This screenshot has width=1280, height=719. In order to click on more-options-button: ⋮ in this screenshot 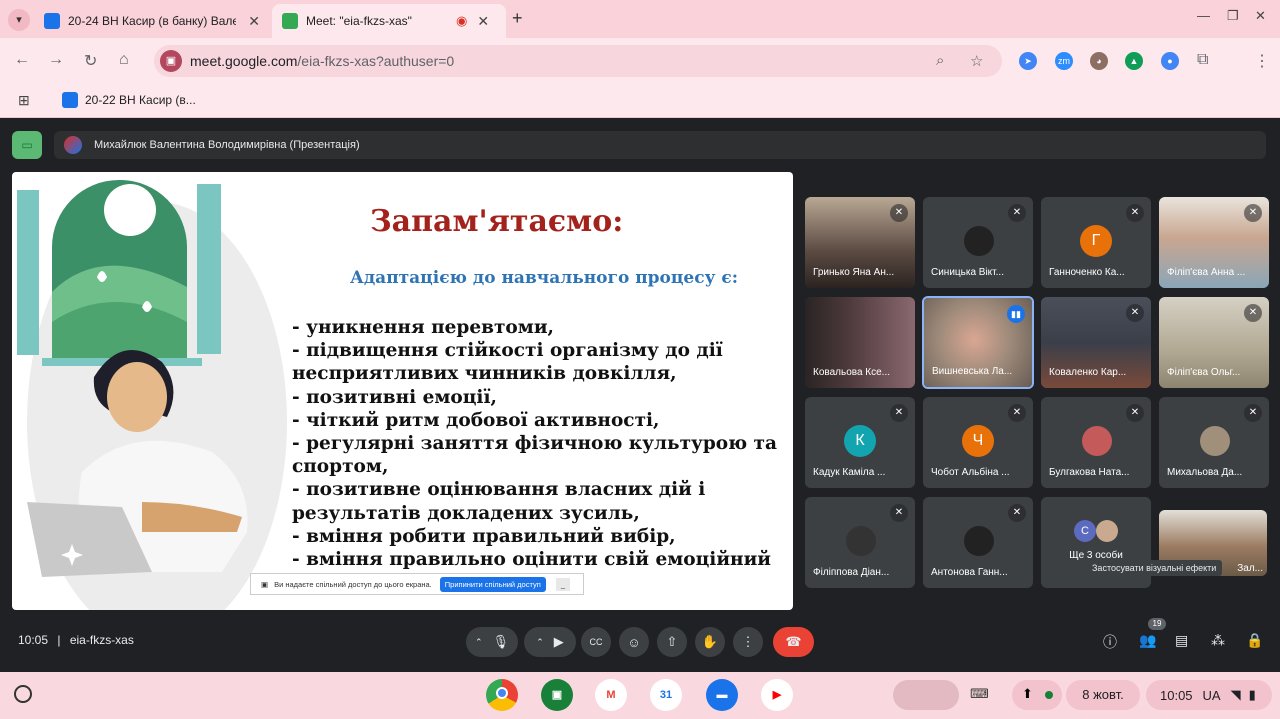, I will do `click(748, 642)`.